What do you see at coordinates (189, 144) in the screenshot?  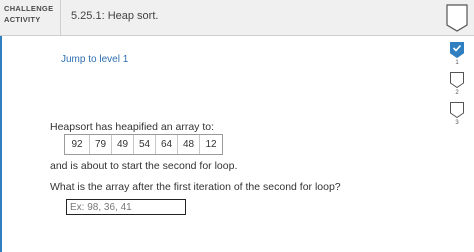 I see `array-cell: 48` at bounding box center [189, 144].